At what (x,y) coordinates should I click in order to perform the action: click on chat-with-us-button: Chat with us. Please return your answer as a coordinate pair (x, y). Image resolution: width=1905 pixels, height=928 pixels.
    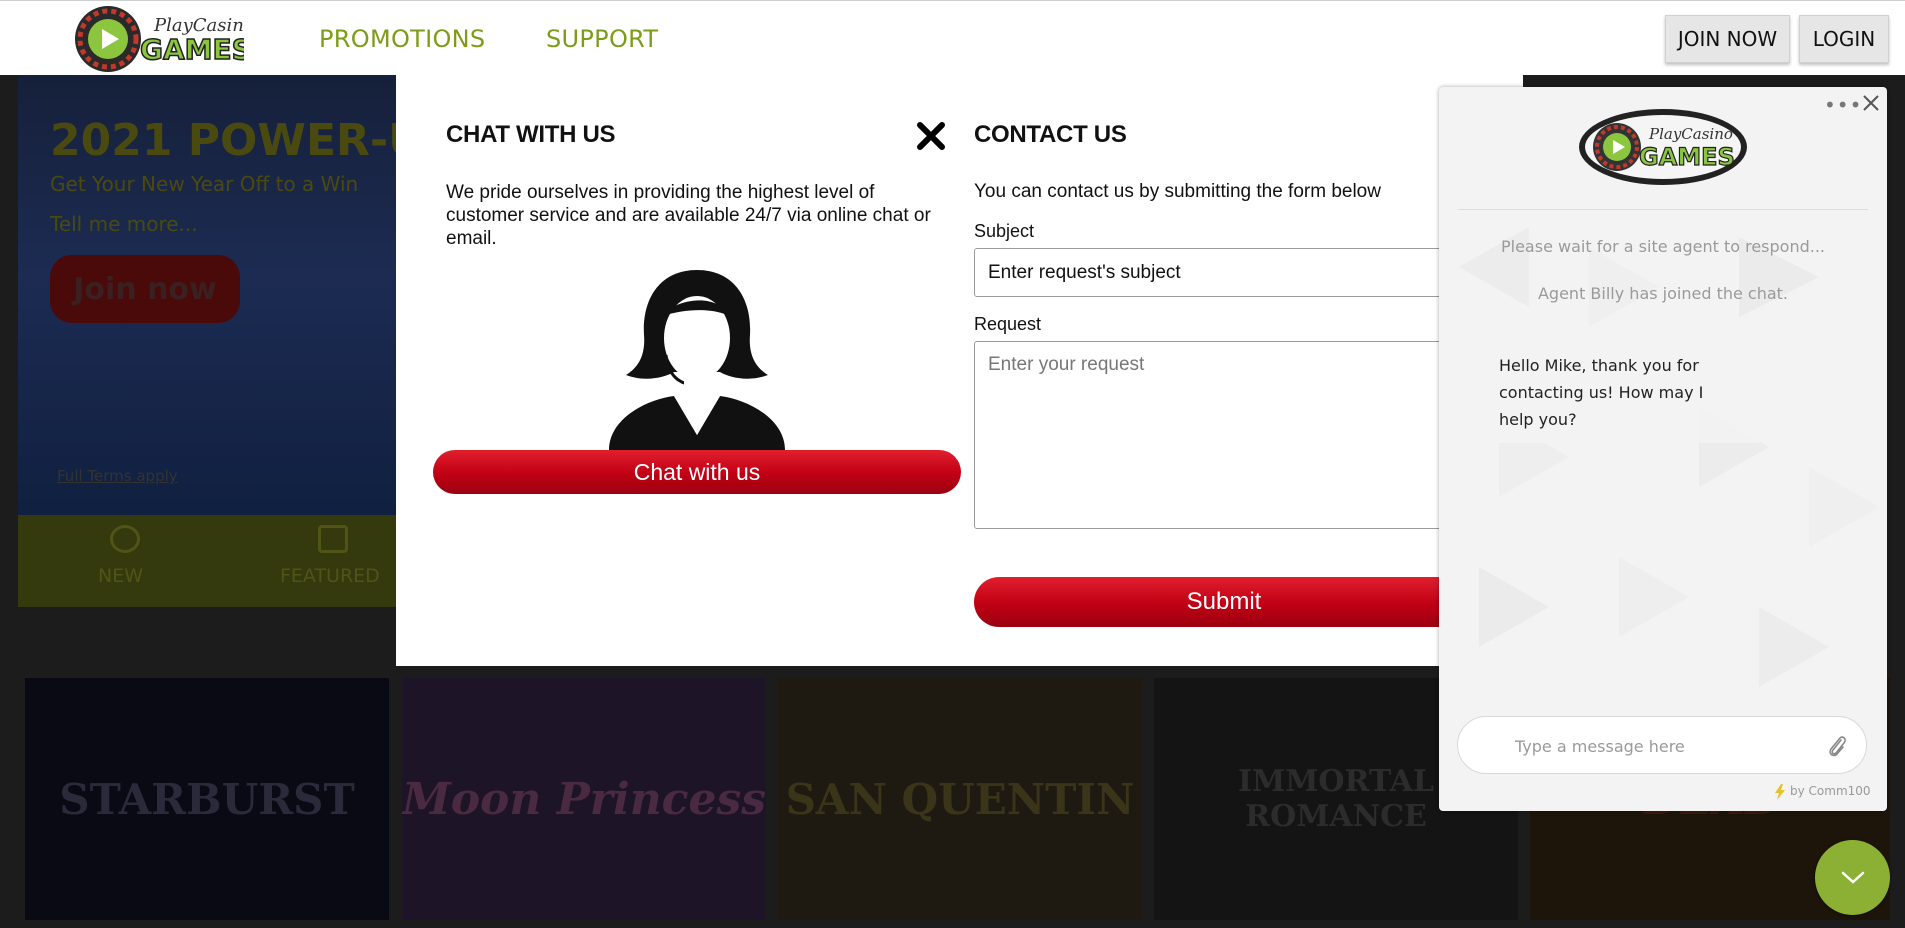
    Looking at the image, I should click on (697, 472).